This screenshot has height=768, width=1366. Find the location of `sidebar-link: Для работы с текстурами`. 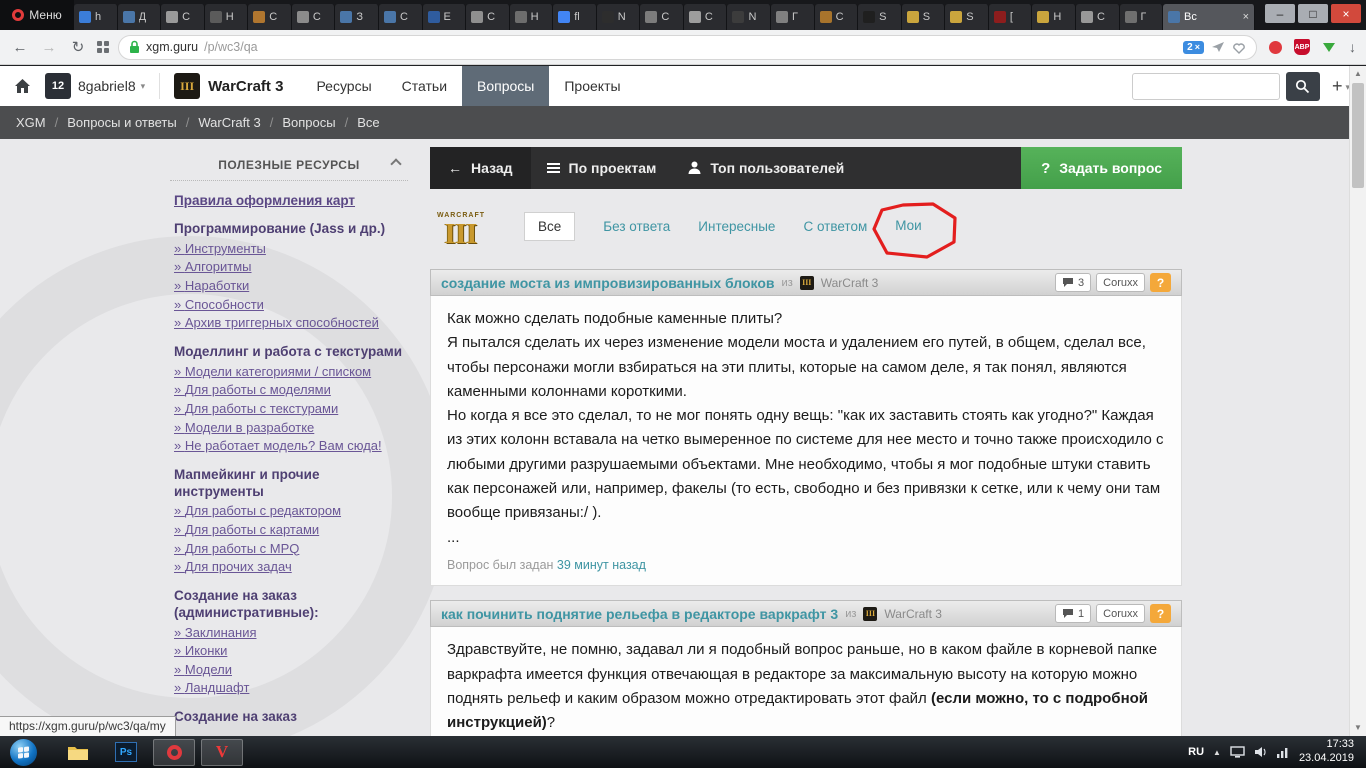

sidebar-link: Для работы с текстурами is located at coordinates (289, 409).